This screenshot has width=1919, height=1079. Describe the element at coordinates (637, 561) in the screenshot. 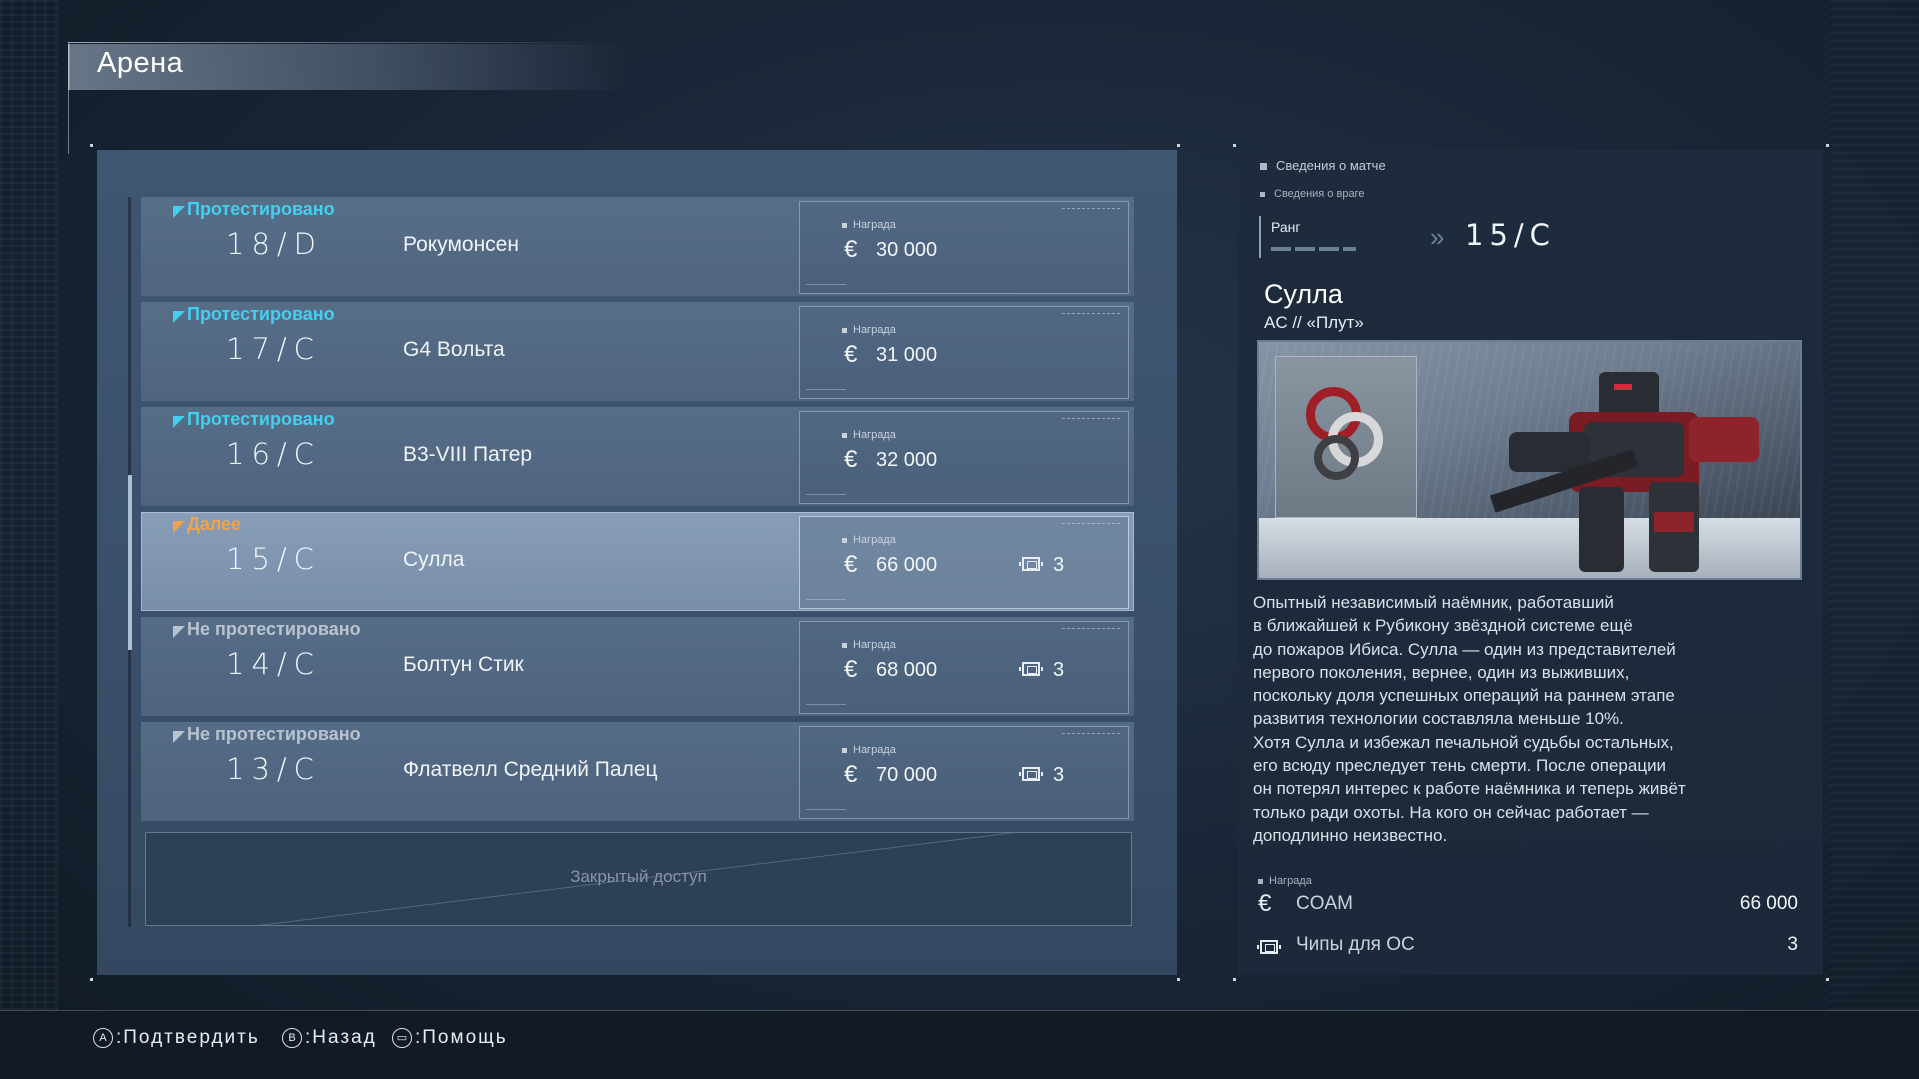

I see `arena-row: Далее 15/C Сулла Награда €66 000 3` at that location.